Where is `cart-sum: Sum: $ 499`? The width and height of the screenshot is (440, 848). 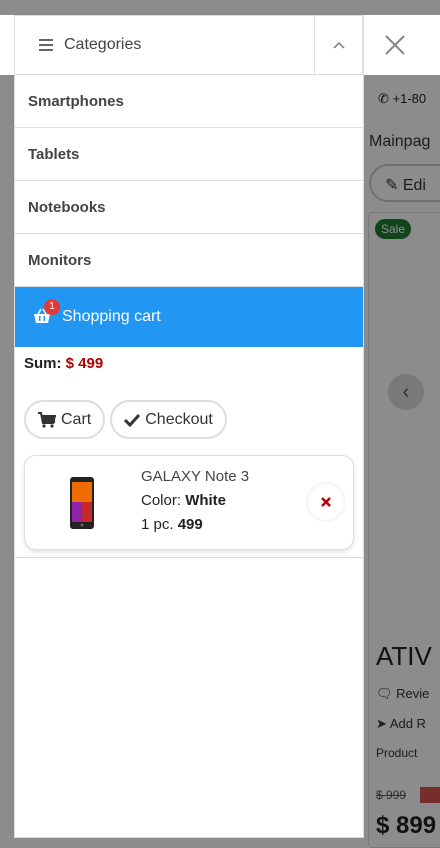 cart-sum: Sum: $ 499 is located at coordinates (189, 366).